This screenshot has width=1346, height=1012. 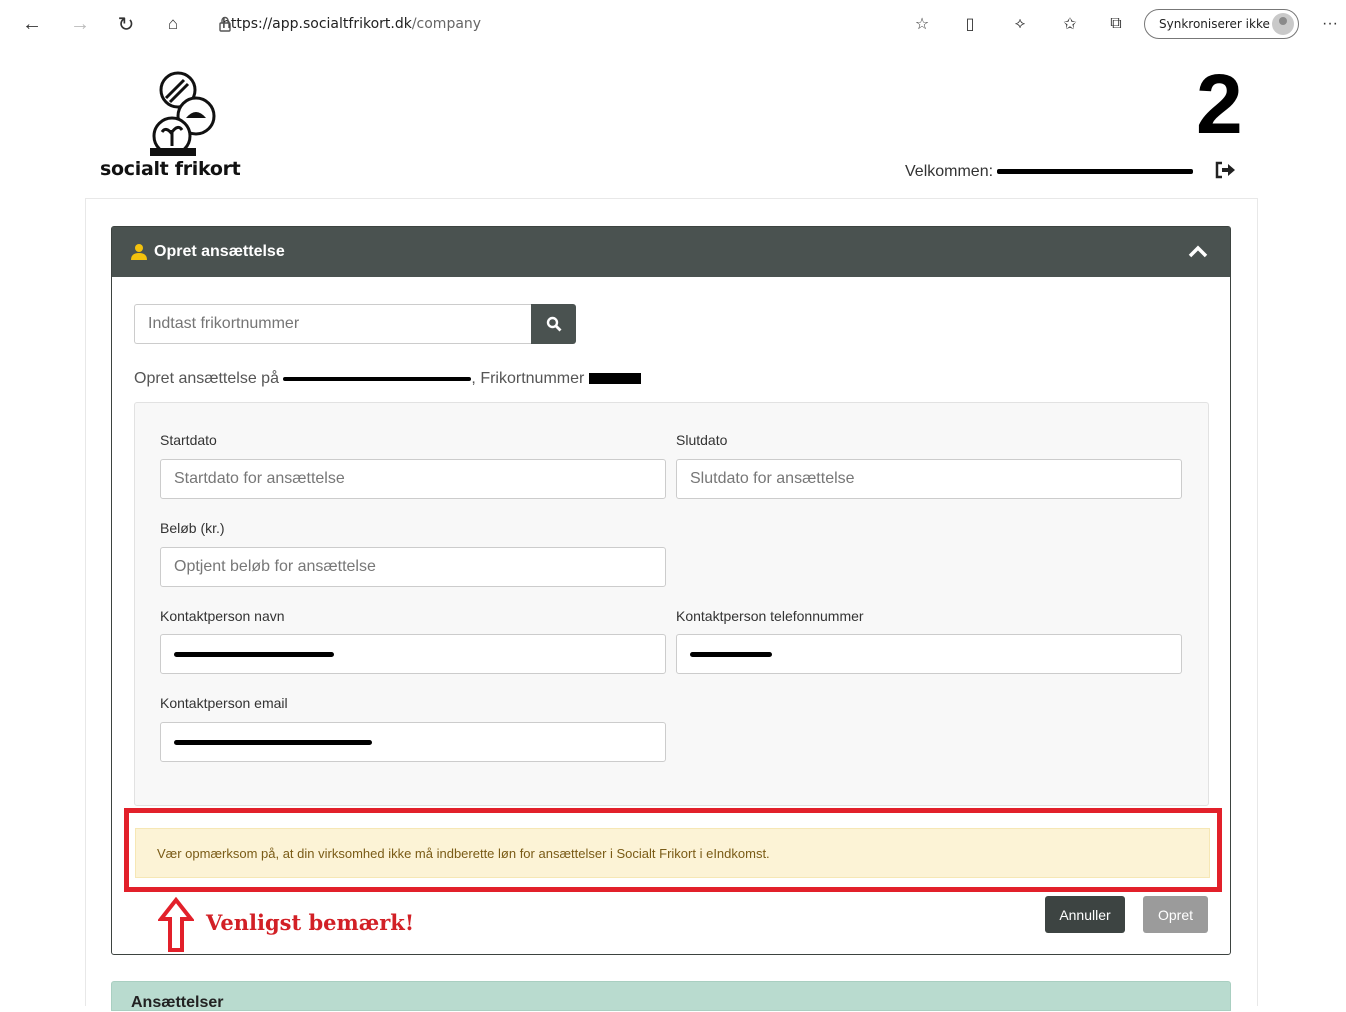 I want to click on forward-icon: →, so click(x=80, y=24).